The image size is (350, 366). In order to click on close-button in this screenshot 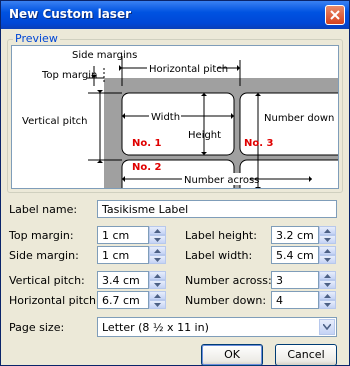, I will do `click(335, 15)`.